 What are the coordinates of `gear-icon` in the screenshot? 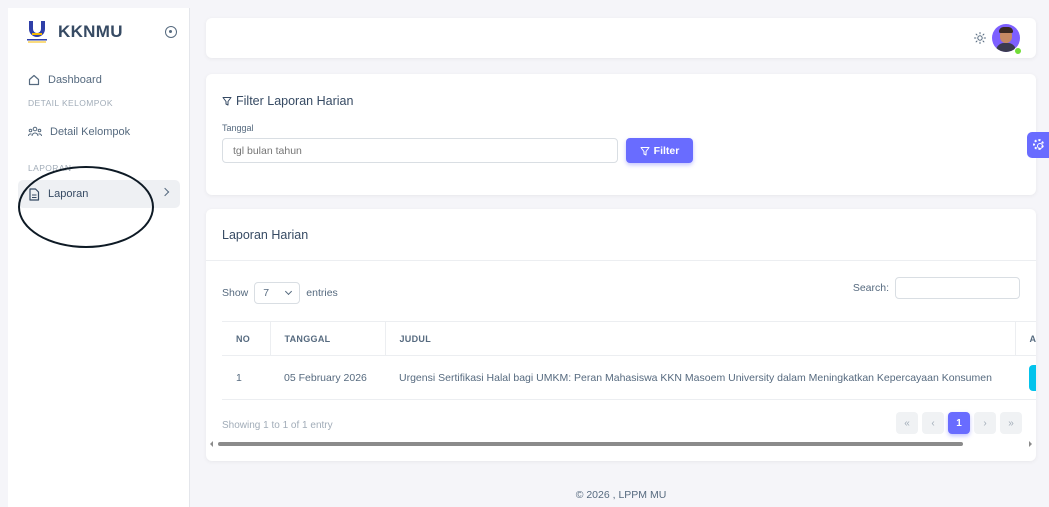 It's located at (1038, 144).